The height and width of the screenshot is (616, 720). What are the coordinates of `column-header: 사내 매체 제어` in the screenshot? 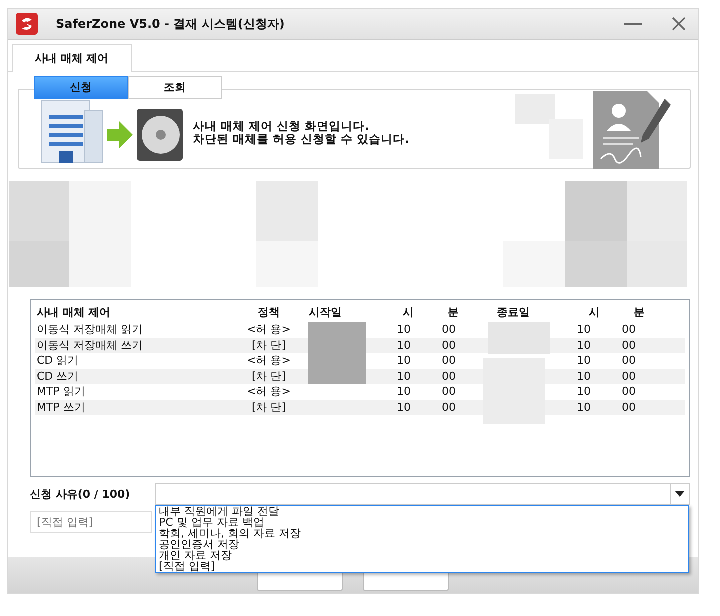 It's located at (74, 312).